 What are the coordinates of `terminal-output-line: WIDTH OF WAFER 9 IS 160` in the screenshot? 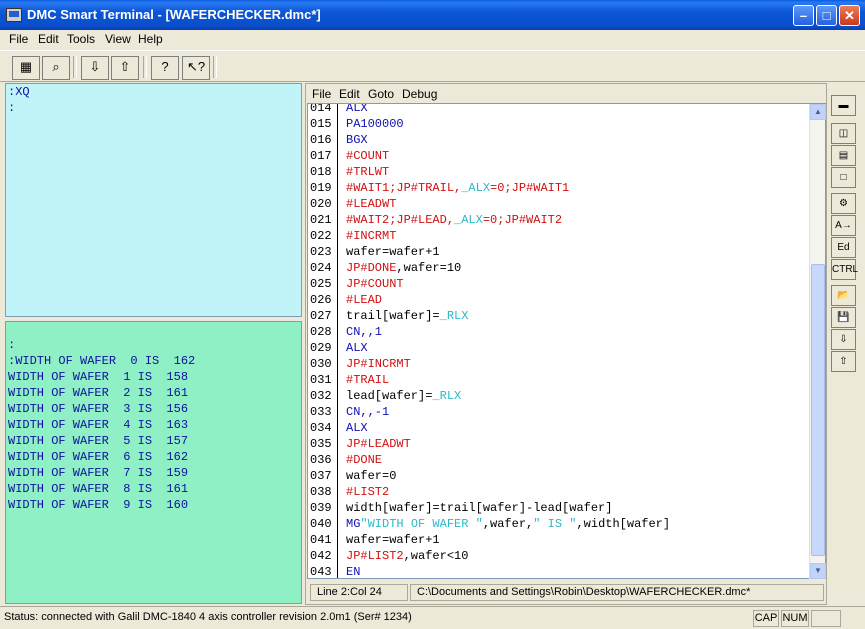 It's located at (98, 505).